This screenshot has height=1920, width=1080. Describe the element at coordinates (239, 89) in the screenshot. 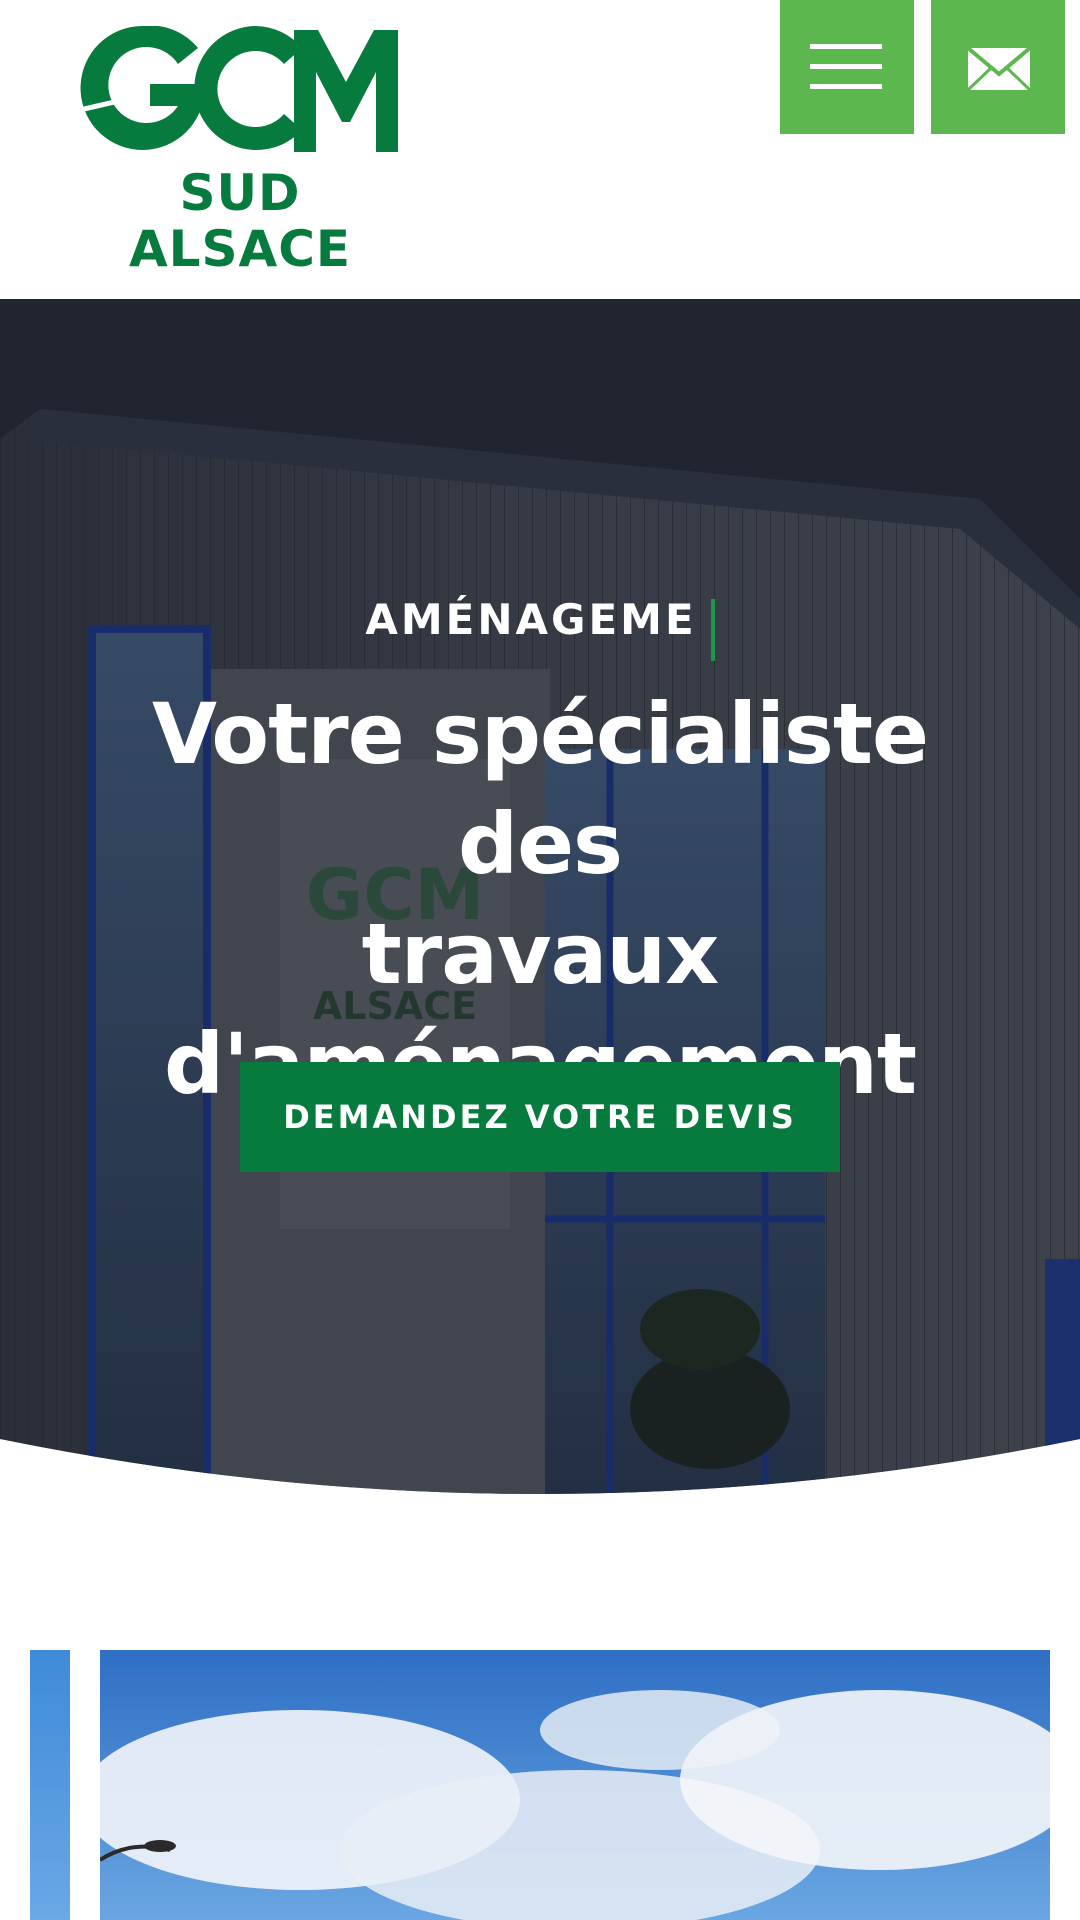

I see `gcm-logo-mark` at that location.